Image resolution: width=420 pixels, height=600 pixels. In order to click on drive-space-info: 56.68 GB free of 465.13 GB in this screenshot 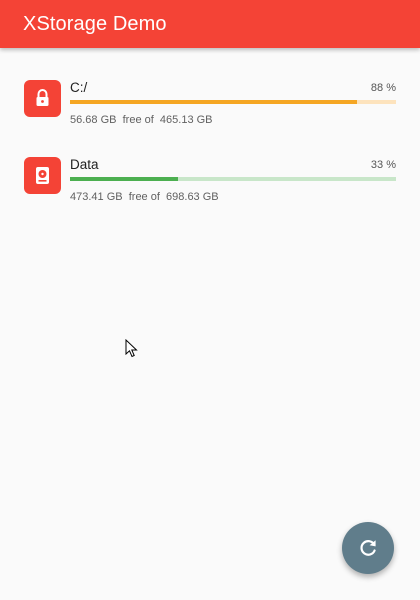, I will do `click(141, 120)`.